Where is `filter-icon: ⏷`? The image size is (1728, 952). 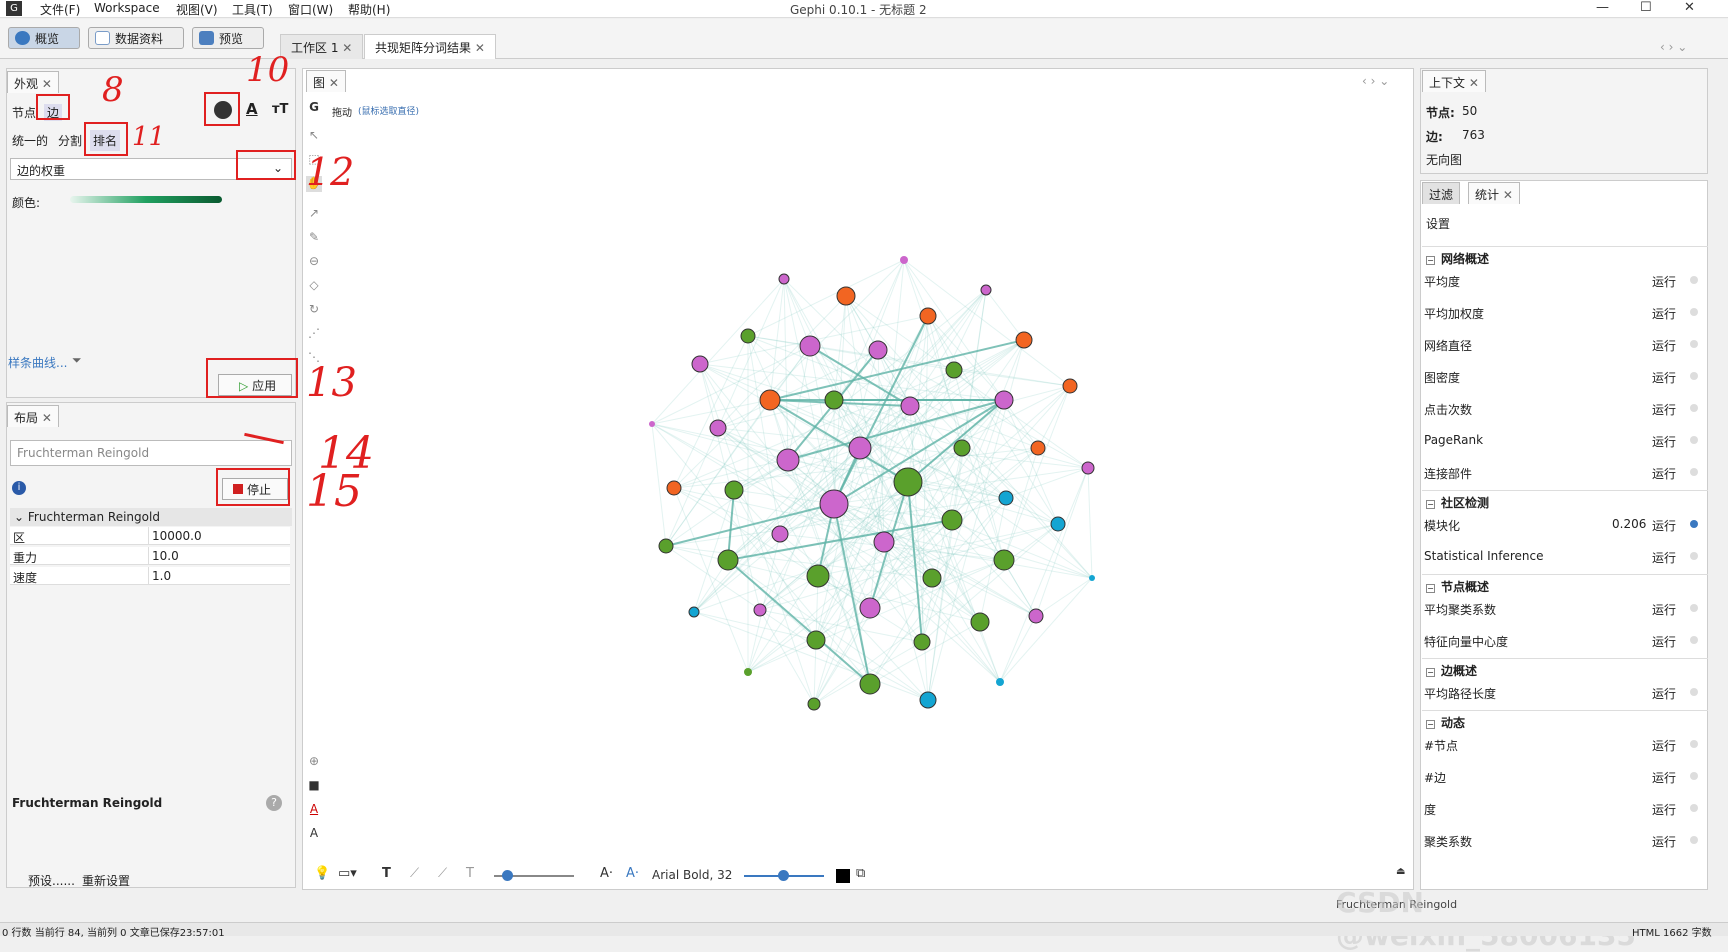 filter-icon: ⏷ is located at coordinates (77, 360).